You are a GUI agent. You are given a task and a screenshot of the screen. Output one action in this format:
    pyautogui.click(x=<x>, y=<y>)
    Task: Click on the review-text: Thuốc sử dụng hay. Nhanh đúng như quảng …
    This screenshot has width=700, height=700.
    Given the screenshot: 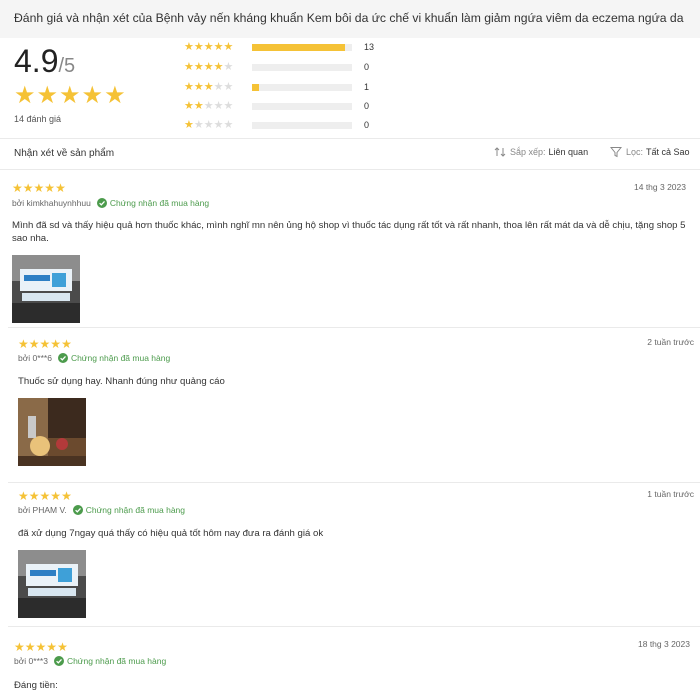 What is the action you would take?
    pyautogui.click(x=121, y=381)
    